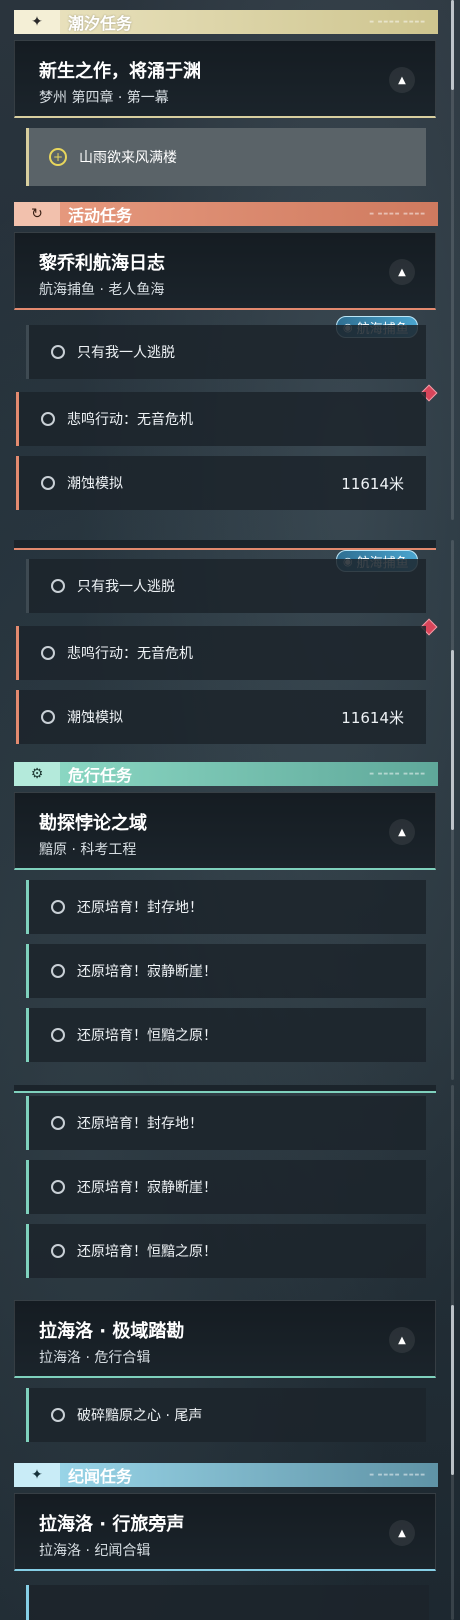 Image resolution: width=460 pixels, height=1620 pixels. Describe the element at coordinates (226, 1415) in the screenshot. I see `quest-step-item: 破碎黯原之心 · 尾声` at that location.